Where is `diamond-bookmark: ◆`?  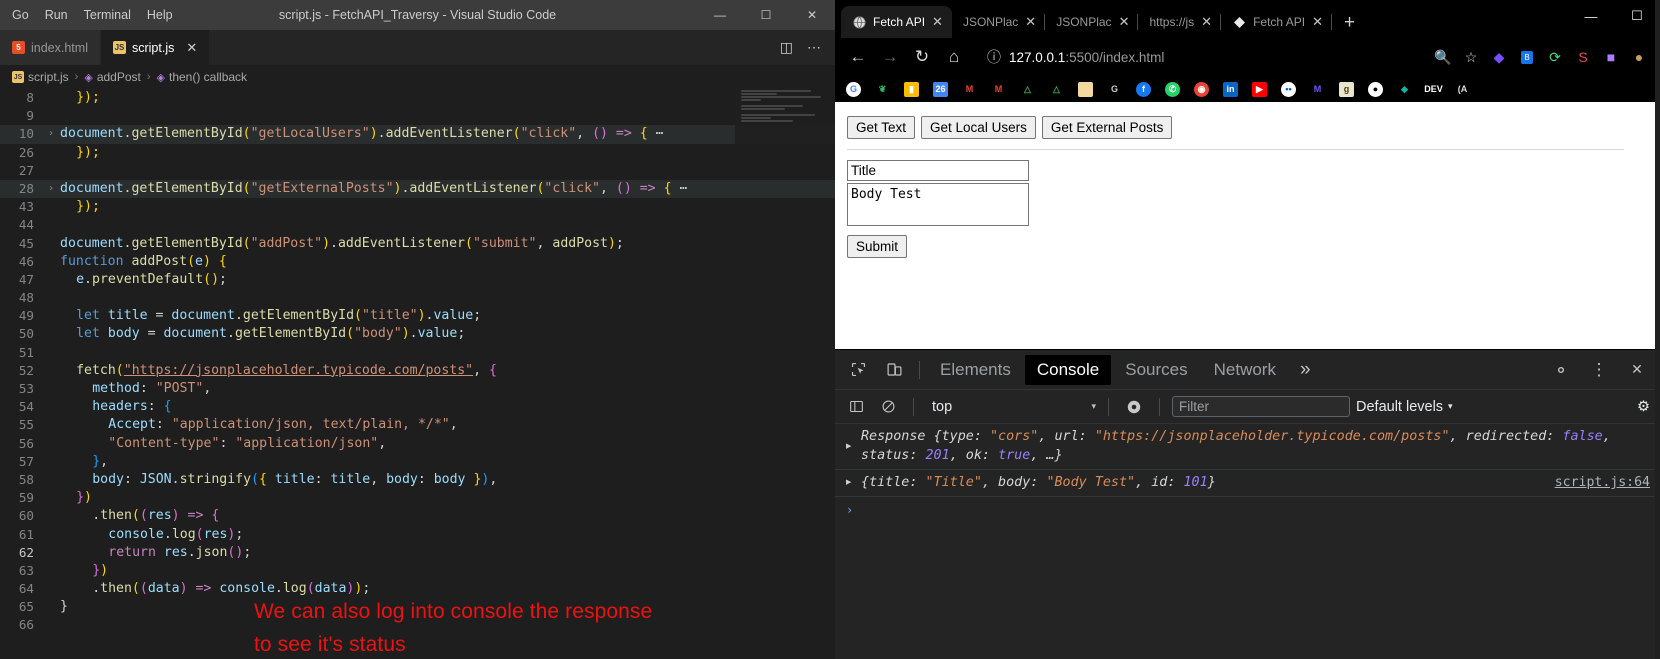
diamond-bookmark: ◆ is located at coordinates (1404, 89).